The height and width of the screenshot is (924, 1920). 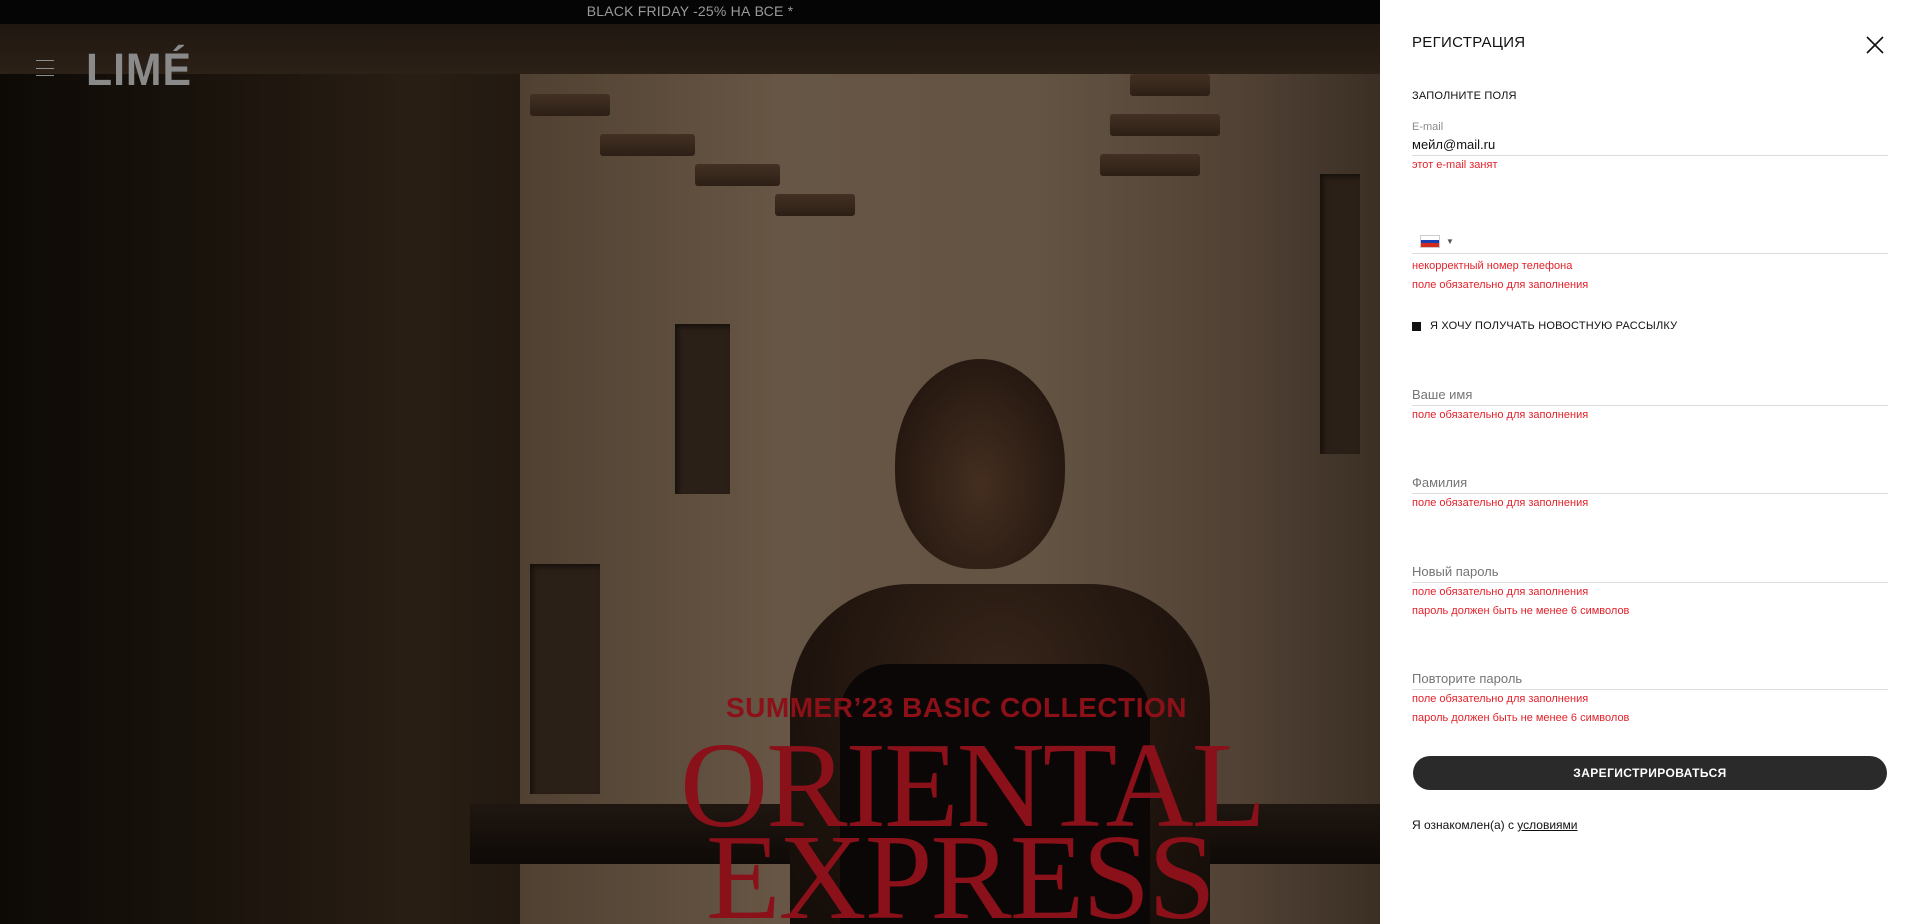 What do you see at coordinates (960, 867) in the screenshot?
I see `hero-title-line-2: EXPRESS` at bounding box center [960, 867].